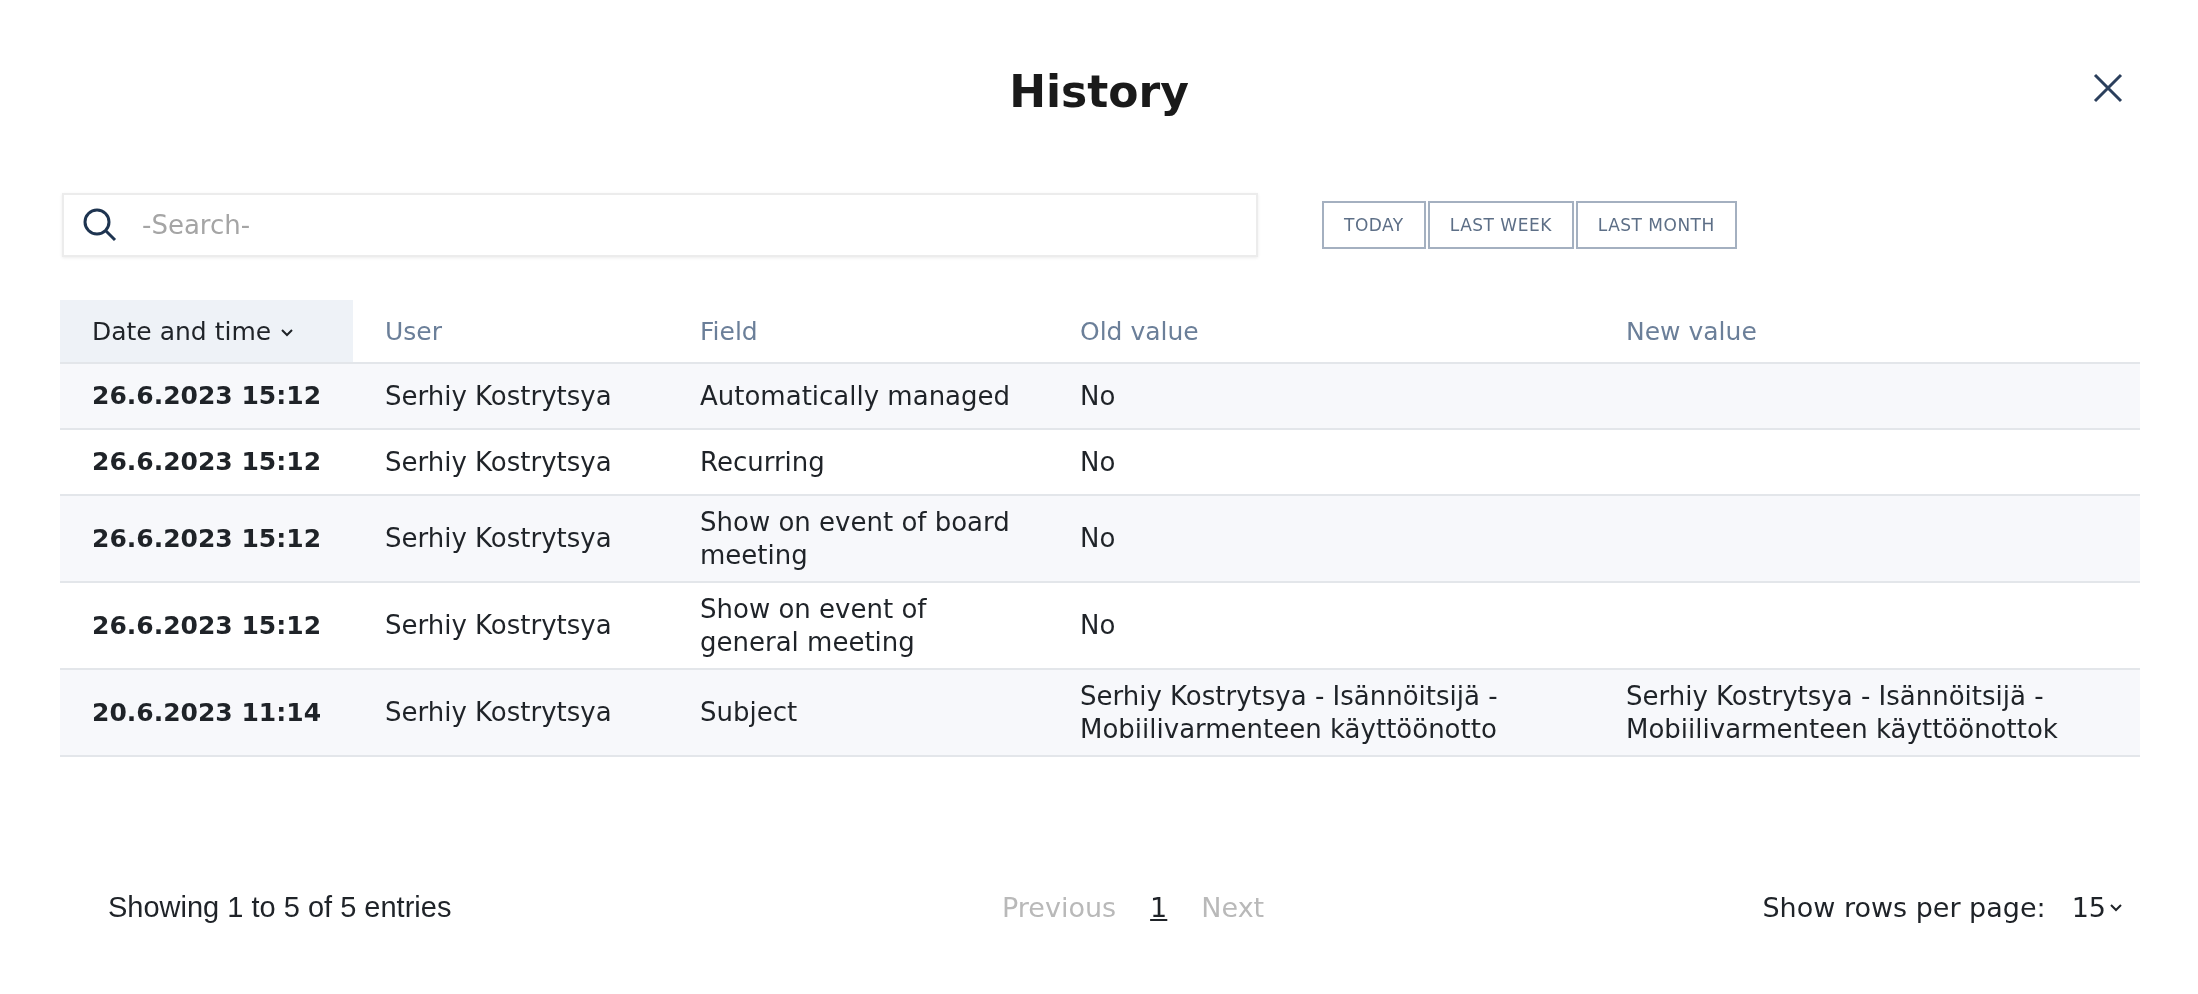 Image resolution: width=2198 pixels, height=994 pixels. What do you see at coordinates (2108, 88) in the screenshot?
I see `close-icon` at bounding box center [2108, 88].